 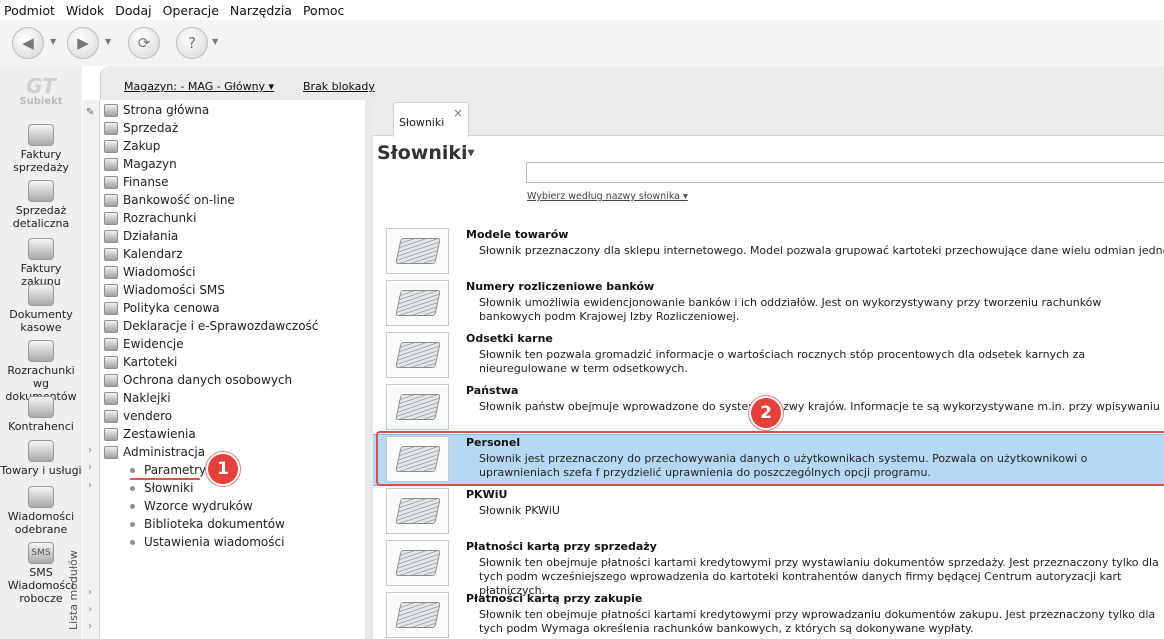 What do you see at coordinates (149, 272) in the screenshot?
I see `tree-node: Wiadomości` at bounding box center [149, 272].